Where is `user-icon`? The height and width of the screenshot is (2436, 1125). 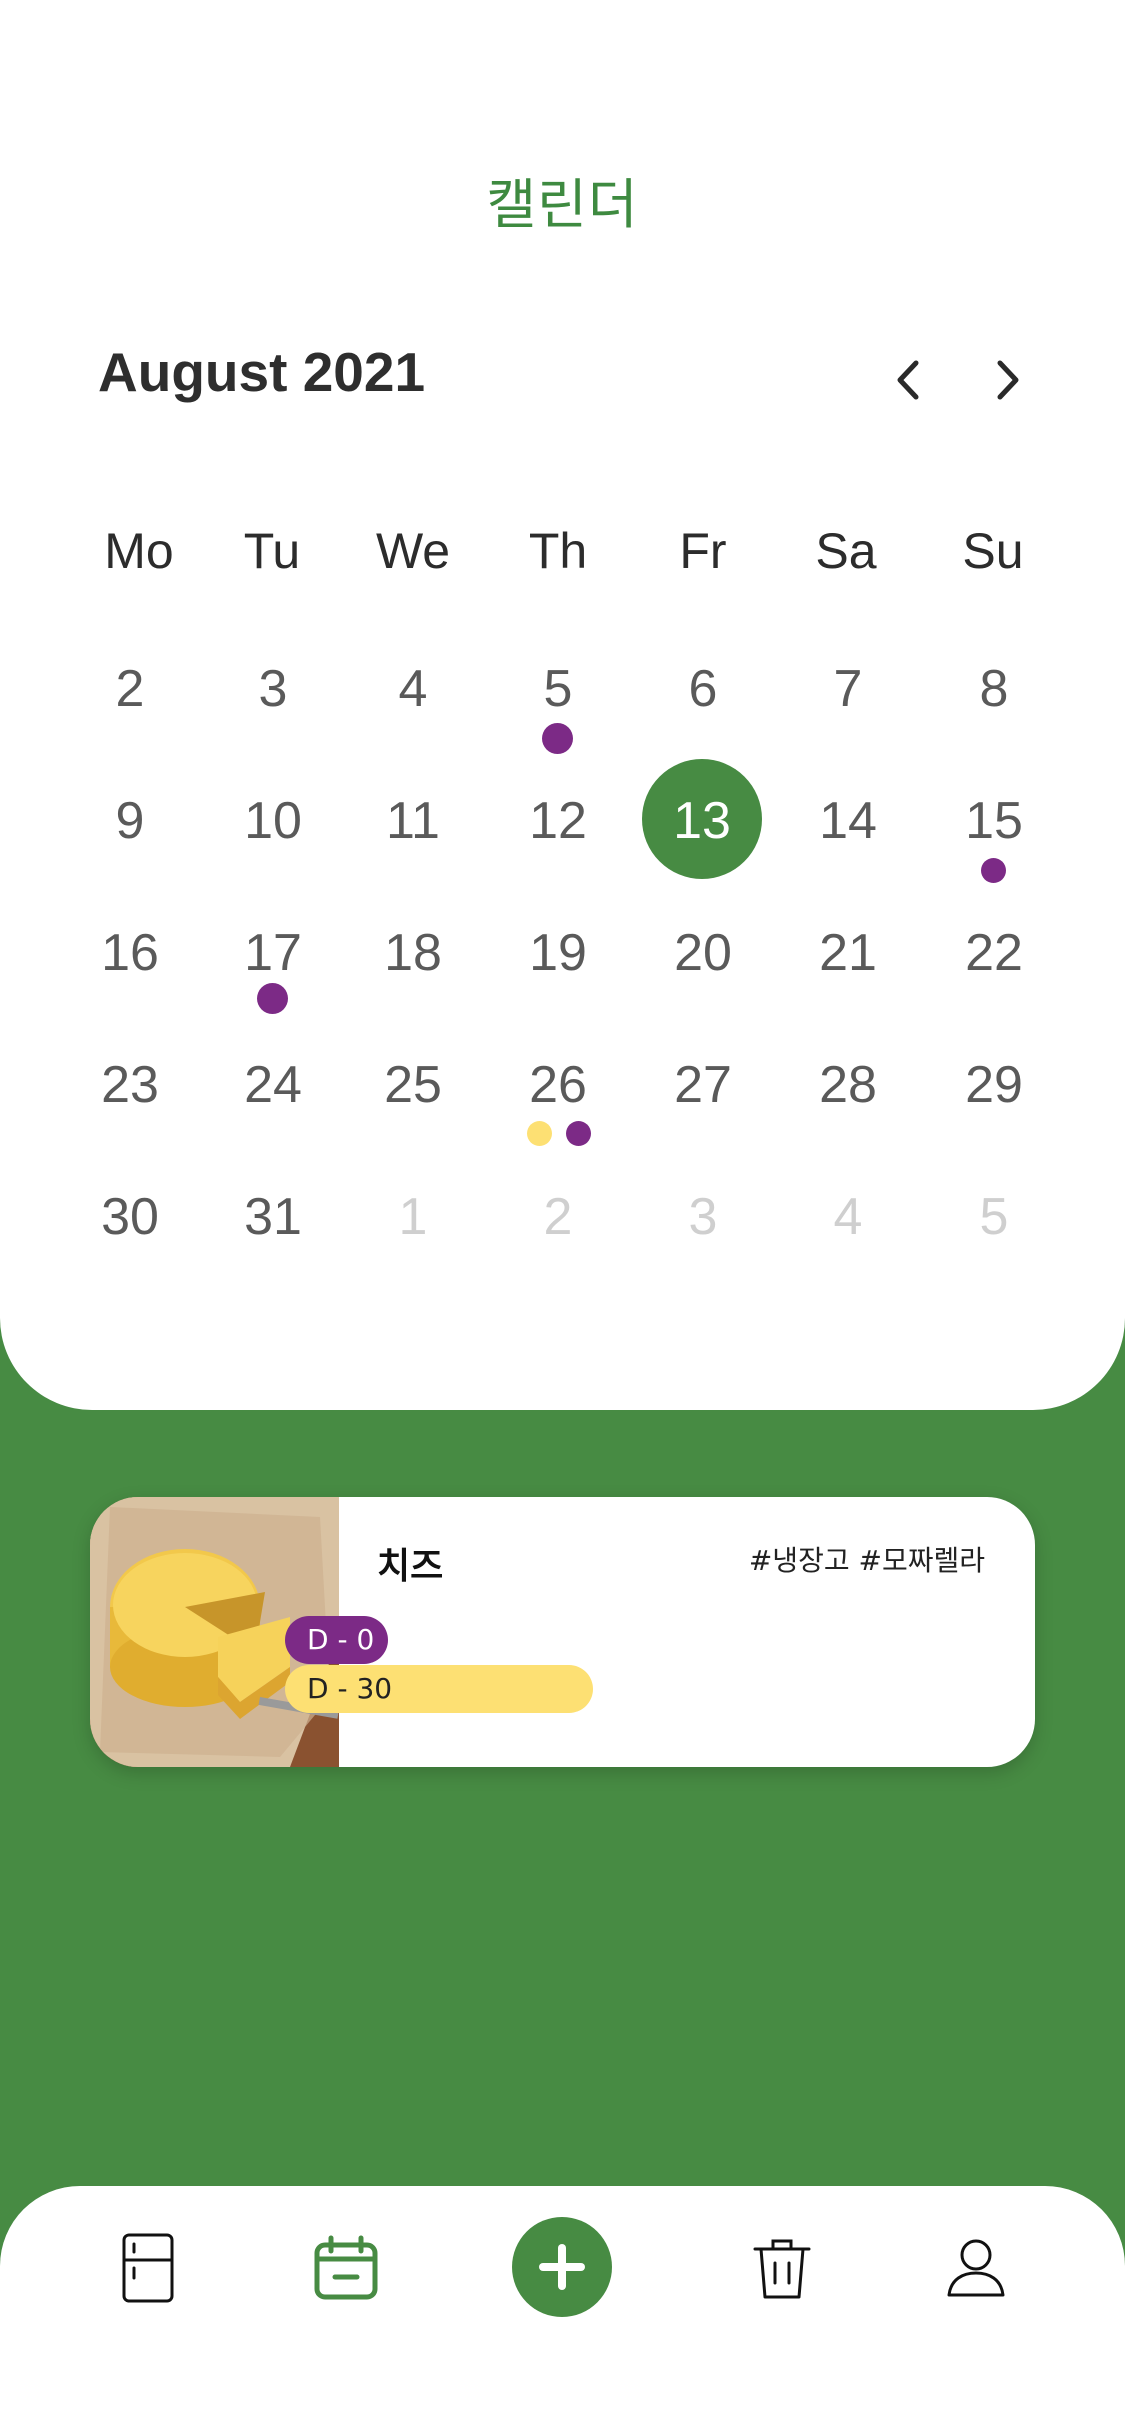
user-icon is located at coordinates (976, 2268).